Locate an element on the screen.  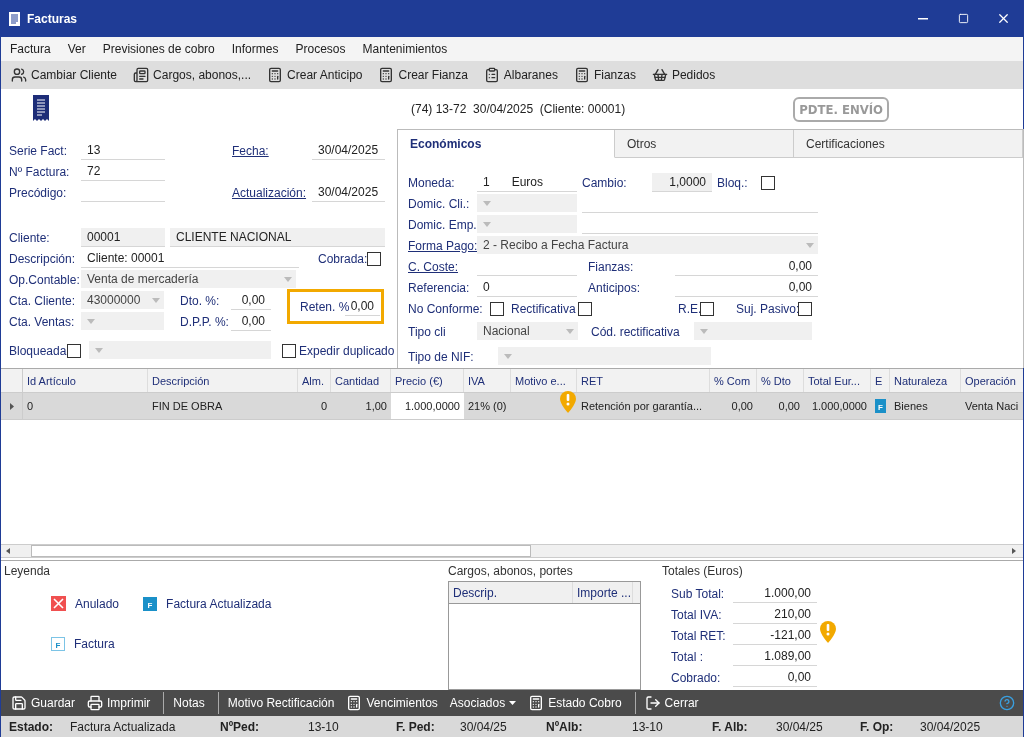
dropdown: 43000000 is located at coordinates (122, 300).